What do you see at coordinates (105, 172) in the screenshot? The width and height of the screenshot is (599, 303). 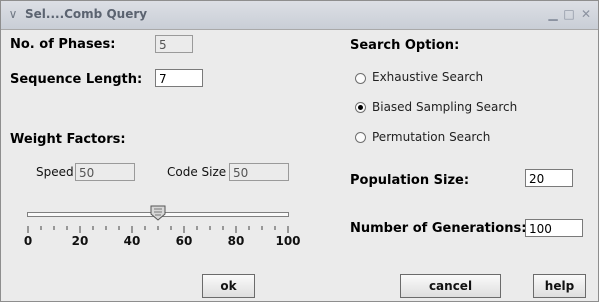 I see `speed-field: 50` at bounding box center [105, 172].